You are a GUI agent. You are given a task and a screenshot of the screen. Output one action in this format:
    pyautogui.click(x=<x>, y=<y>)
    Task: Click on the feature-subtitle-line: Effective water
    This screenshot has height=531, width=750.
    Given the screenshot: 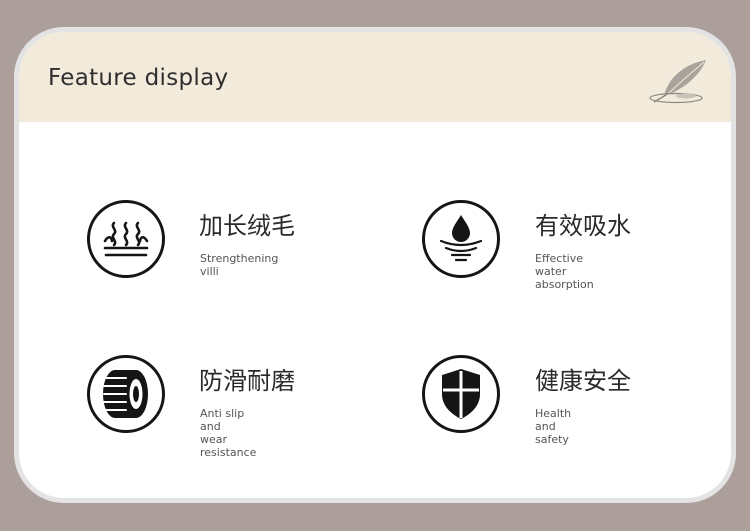 What is the action you would take?
    pyautogui.click(x=559, y=265)
    